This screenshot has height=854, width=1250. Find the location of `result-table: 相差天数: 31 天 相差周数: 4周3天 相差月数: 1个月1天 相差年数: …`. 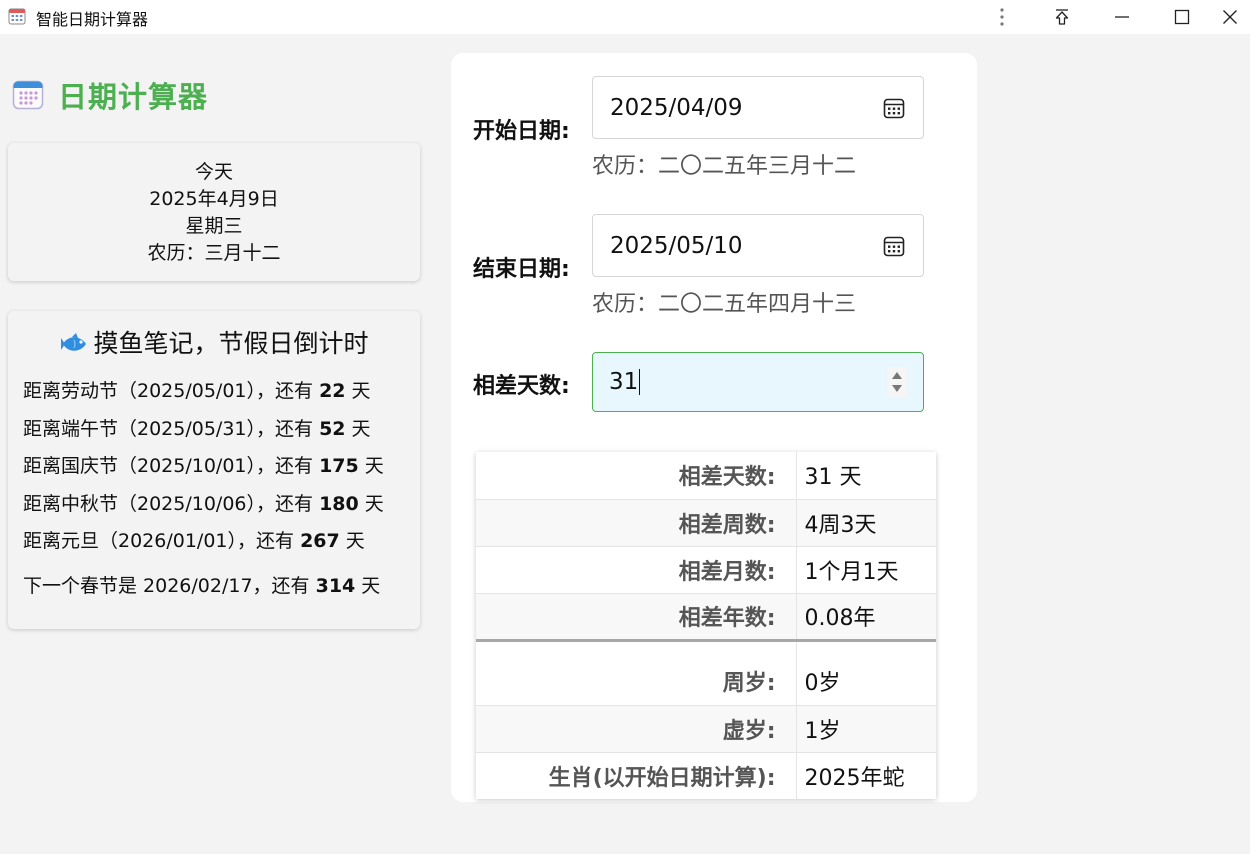

result-table: 相差天数: 31 天 相差周数: 4周3天 相差月数: 1个月1天 相差年数: … is located at coordinates (706, 625).